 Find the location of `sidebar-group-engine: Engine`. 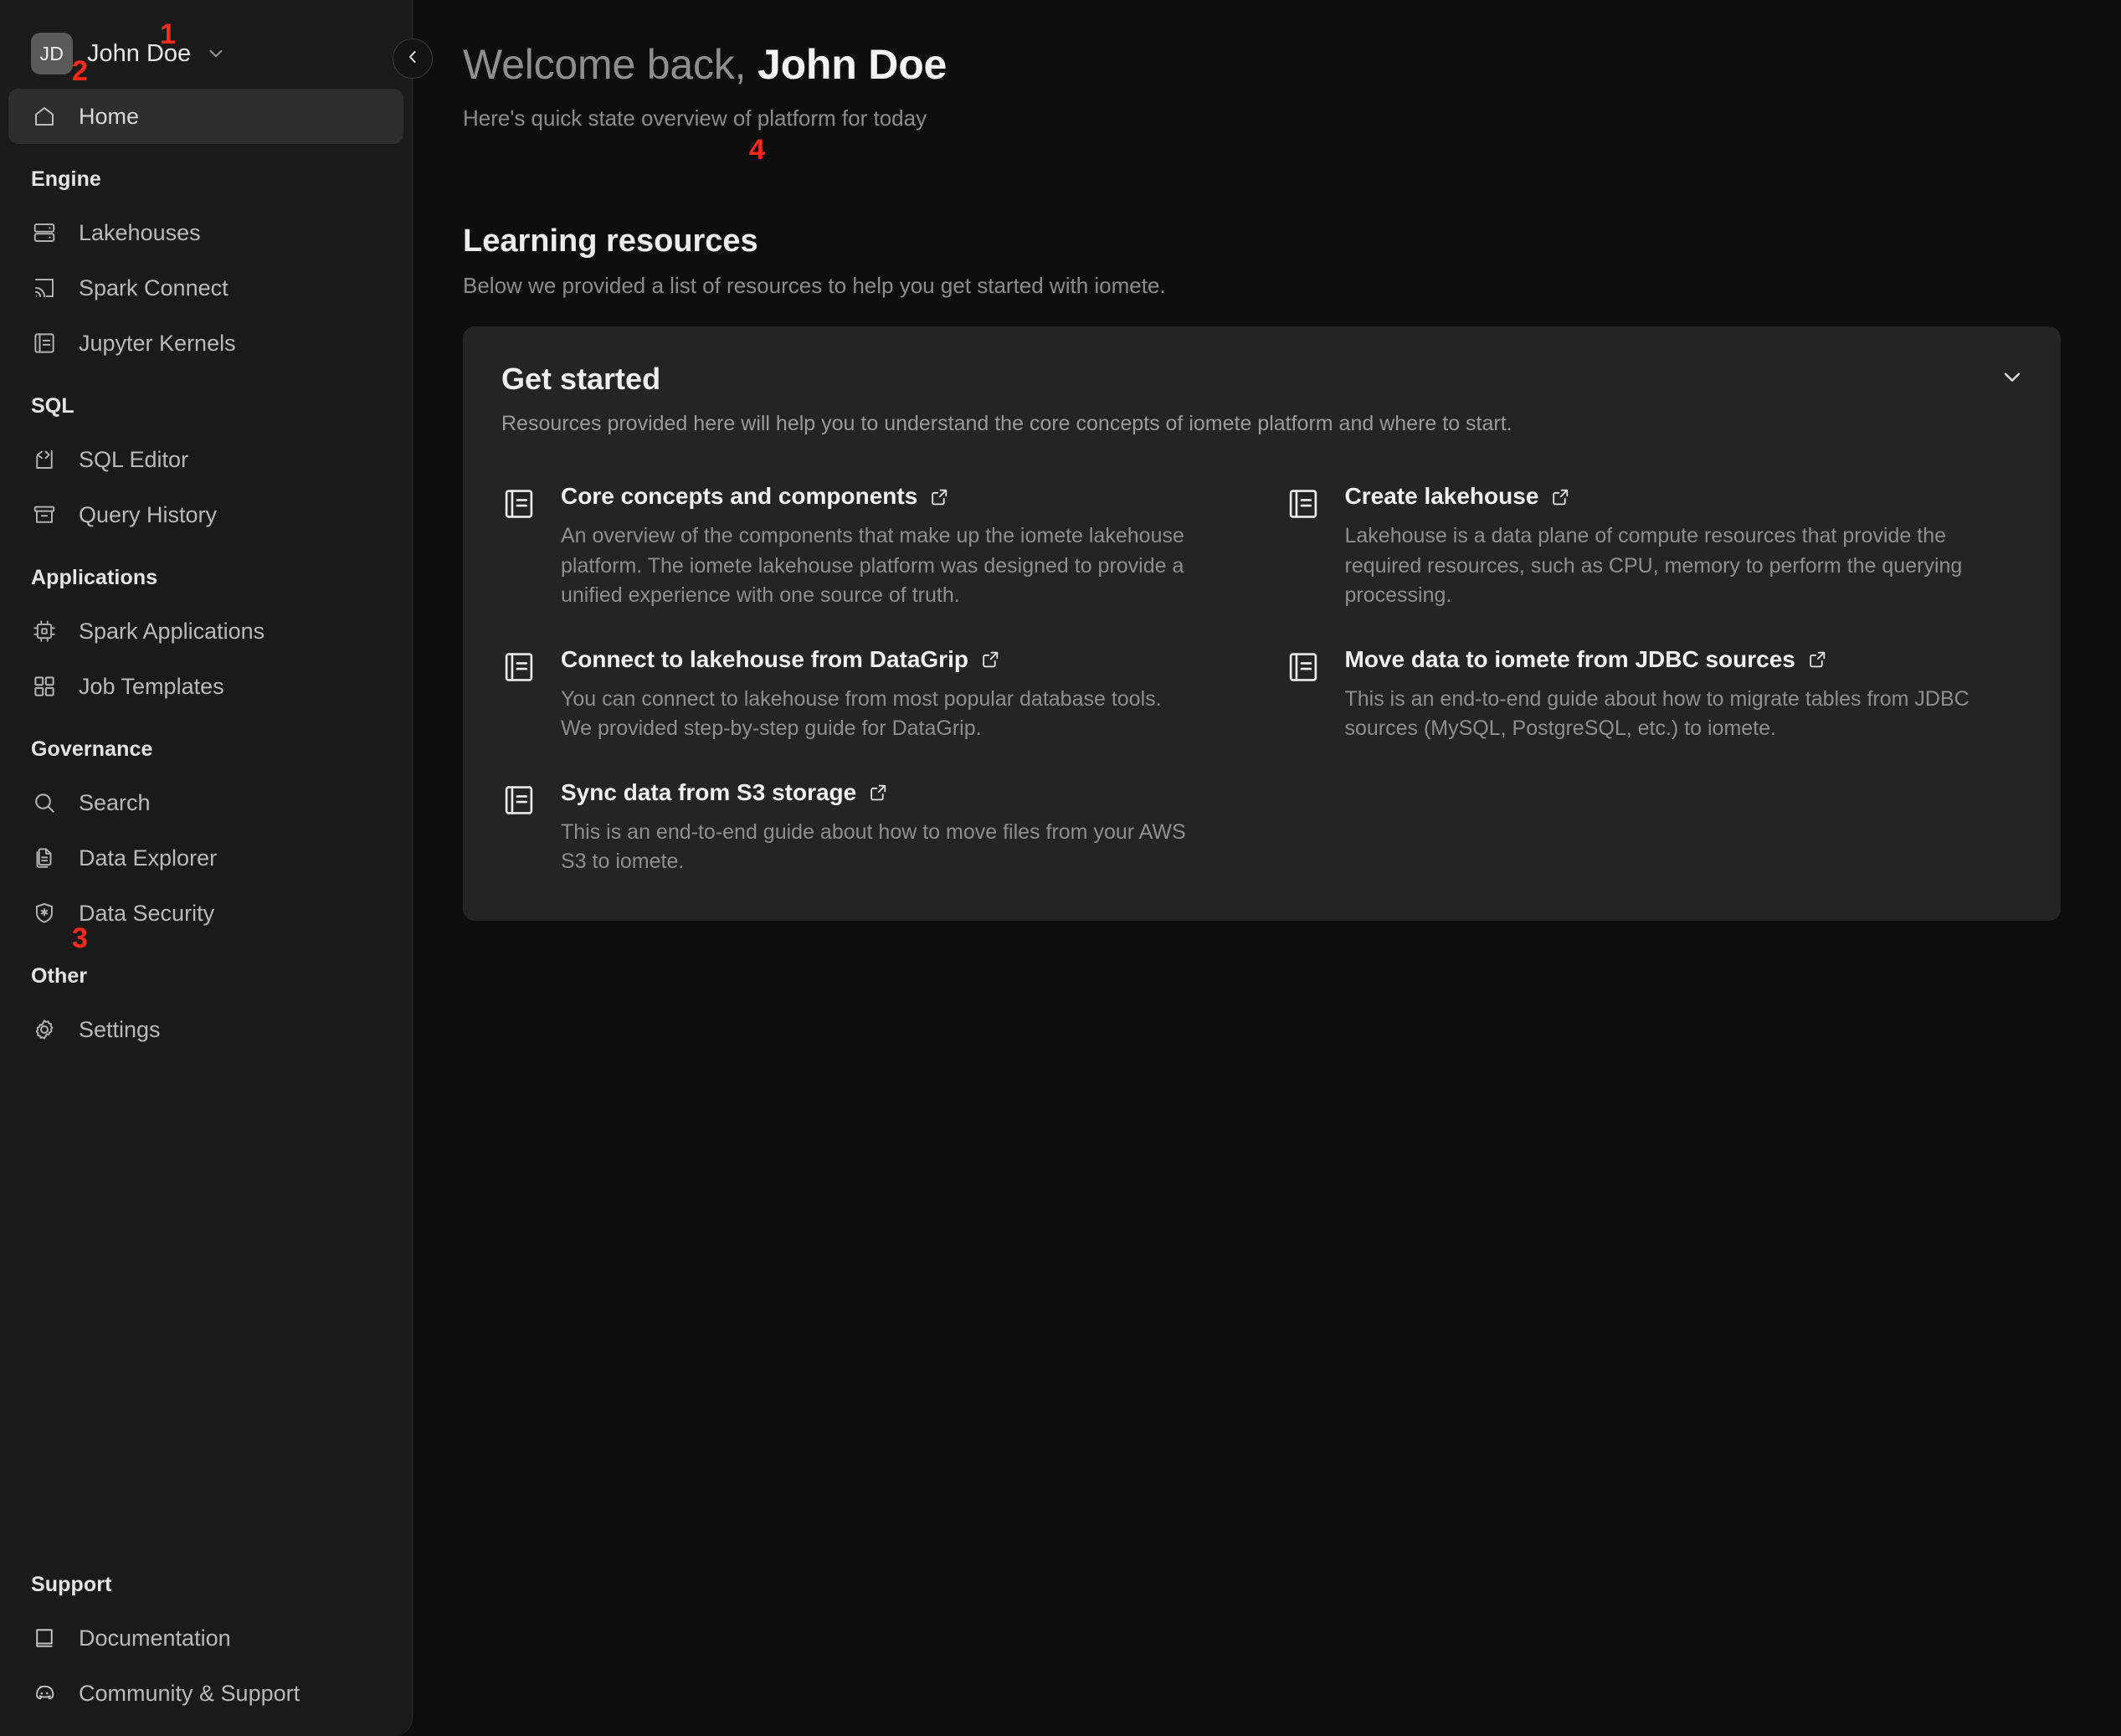

sidebar-group-engine: Engine is located at coordinates (66, 179).